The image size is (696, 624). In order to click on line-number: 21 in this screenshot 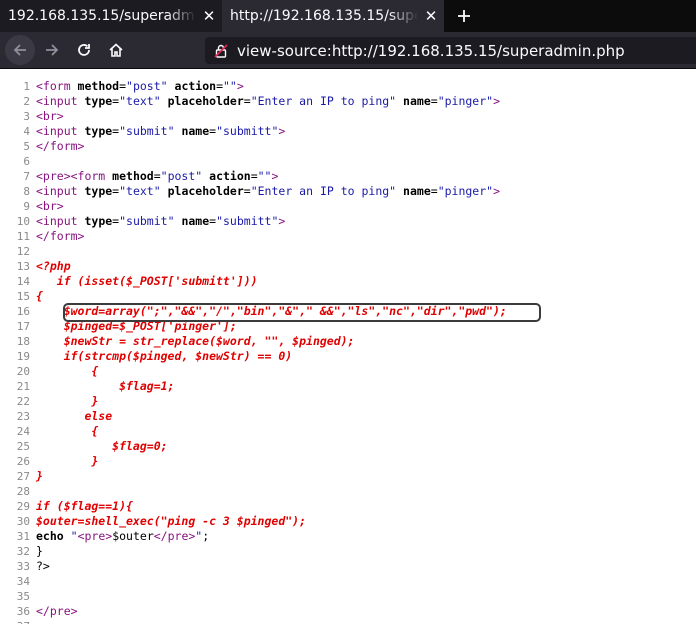, I will do `click(23, 386)`.